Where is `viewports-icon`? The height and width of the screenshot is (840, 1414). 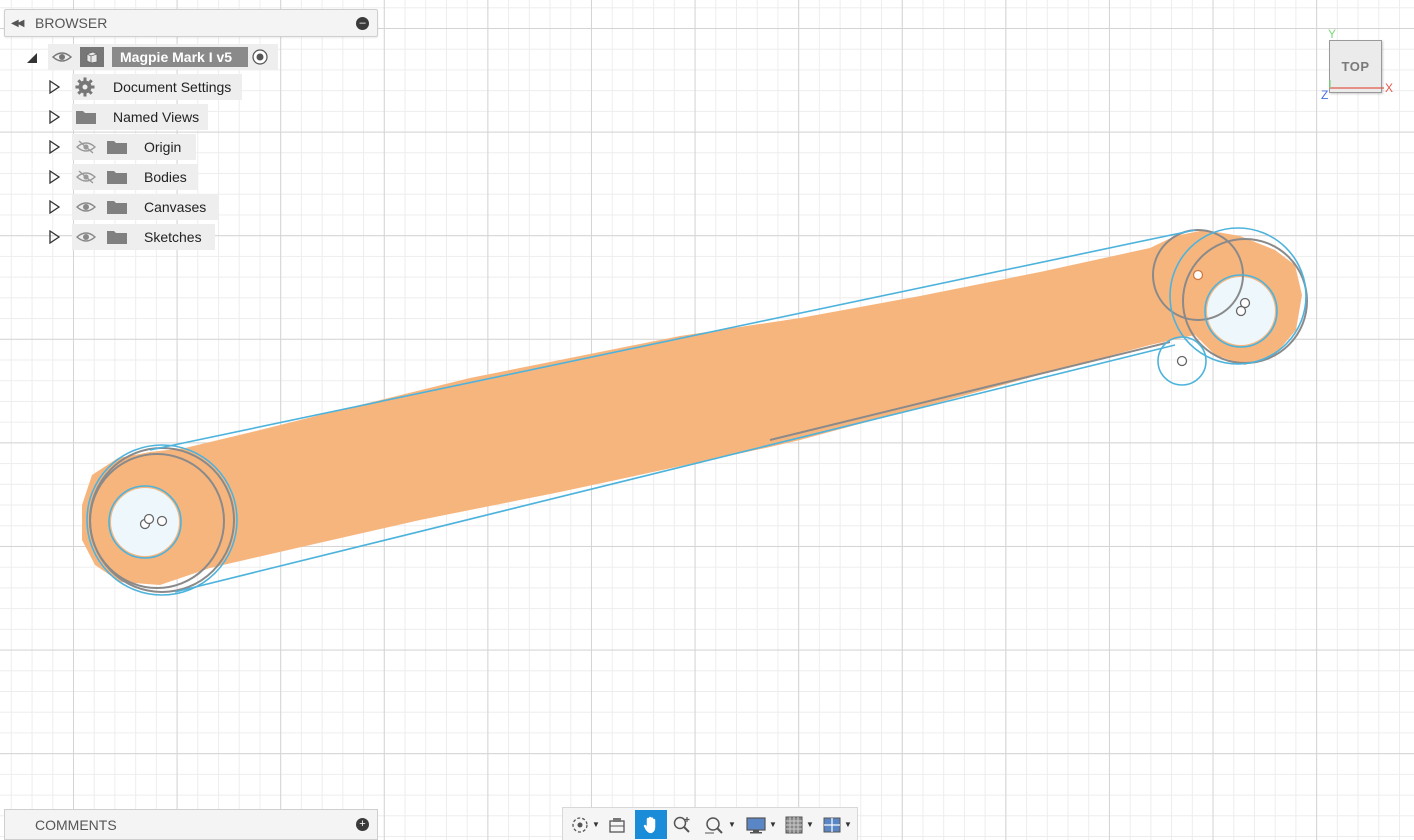
viewports-icon is located at coordinates (832, 824).